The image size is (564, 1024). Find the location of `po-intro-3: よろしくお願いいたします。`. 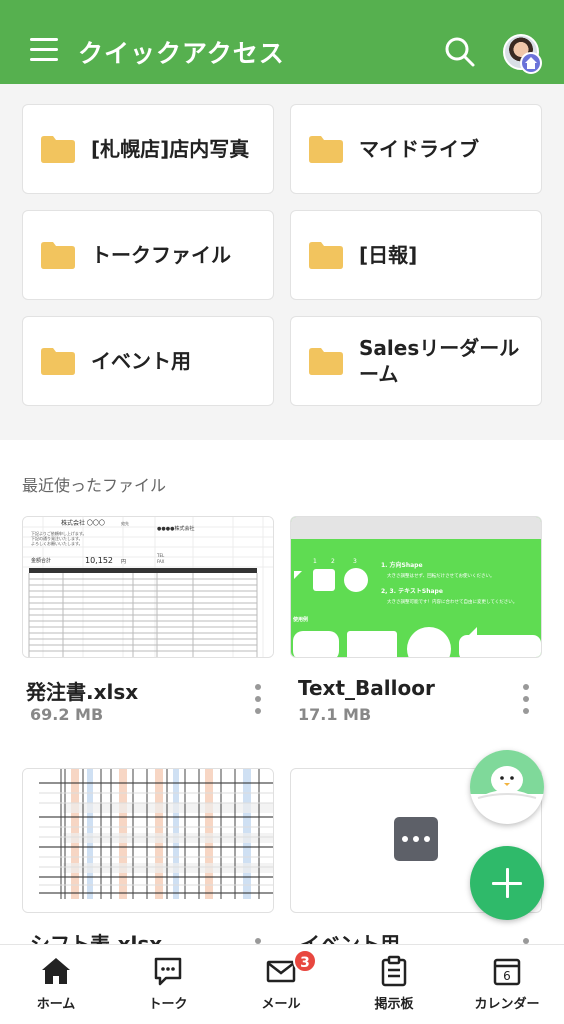

po-intro-3: よろしくお願いいたします。 is located at coordinates (57, 543).